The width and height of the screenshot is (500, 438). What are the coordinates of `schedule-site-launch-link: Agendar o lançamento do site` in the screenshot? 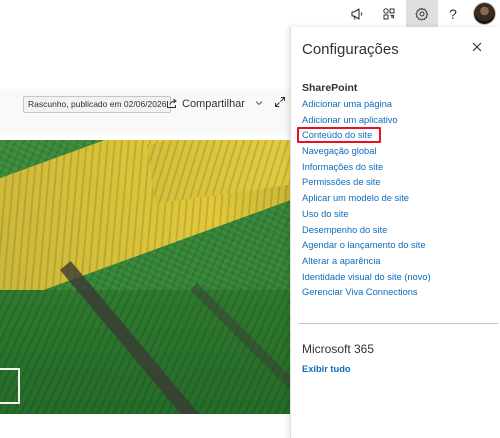 It's located at (366, 246).